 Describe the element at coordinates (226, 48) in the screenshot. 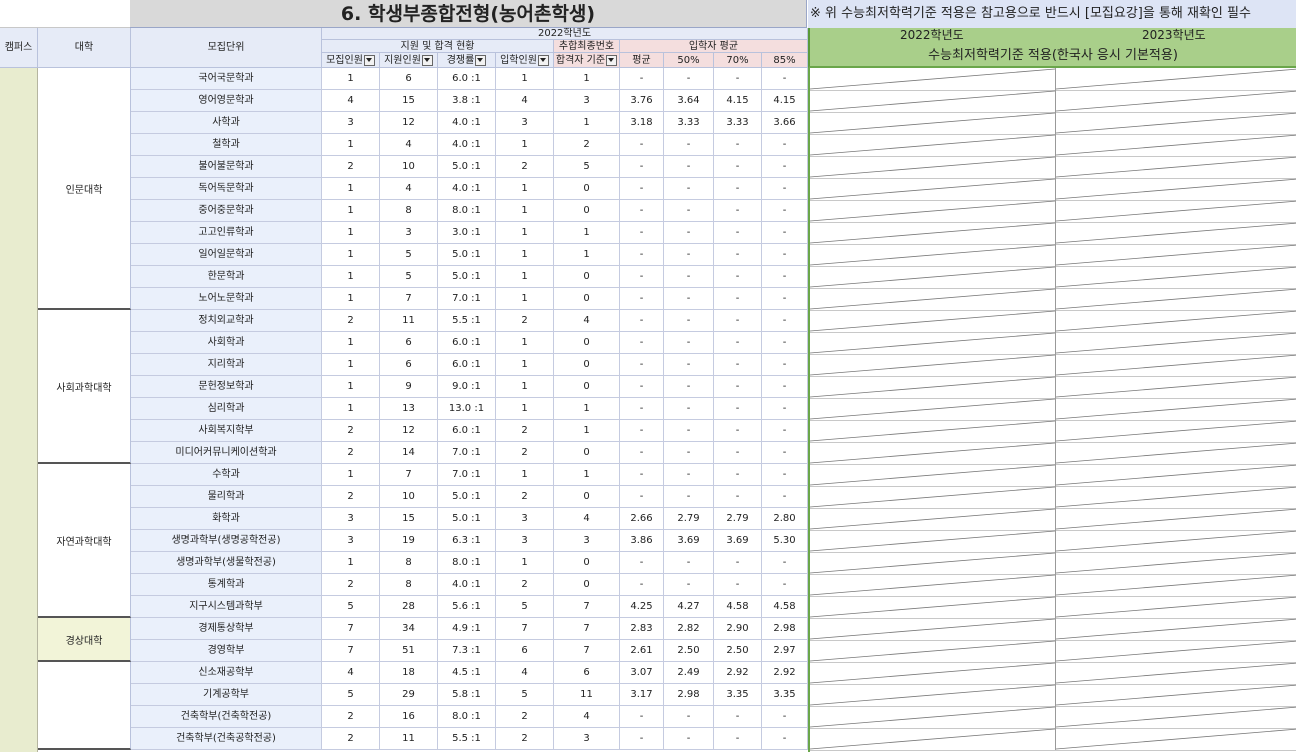

I see `header-dept: 모집단위` at that location.